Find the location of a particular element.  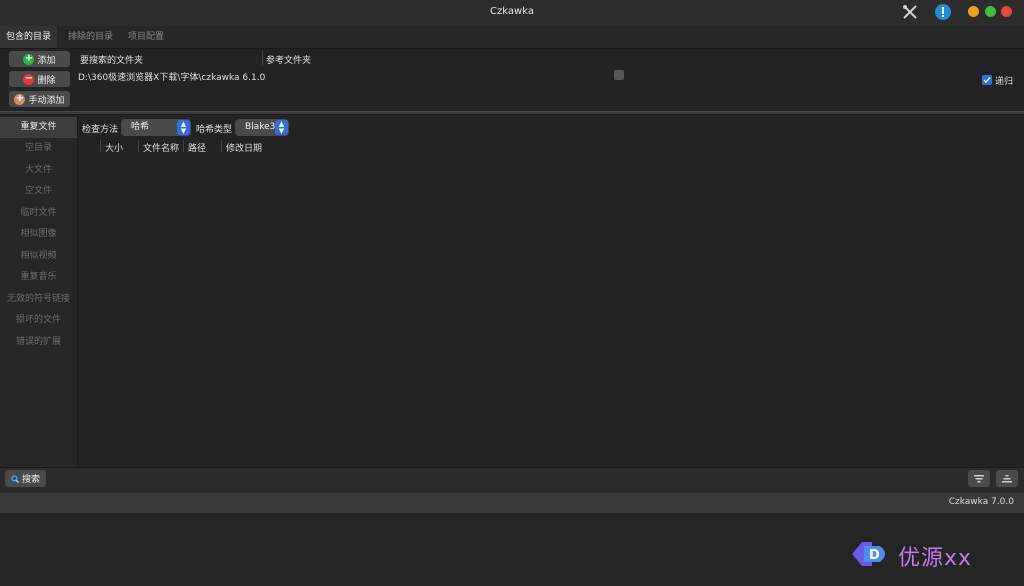

pane-splitter is located at coordinates (512, 113).